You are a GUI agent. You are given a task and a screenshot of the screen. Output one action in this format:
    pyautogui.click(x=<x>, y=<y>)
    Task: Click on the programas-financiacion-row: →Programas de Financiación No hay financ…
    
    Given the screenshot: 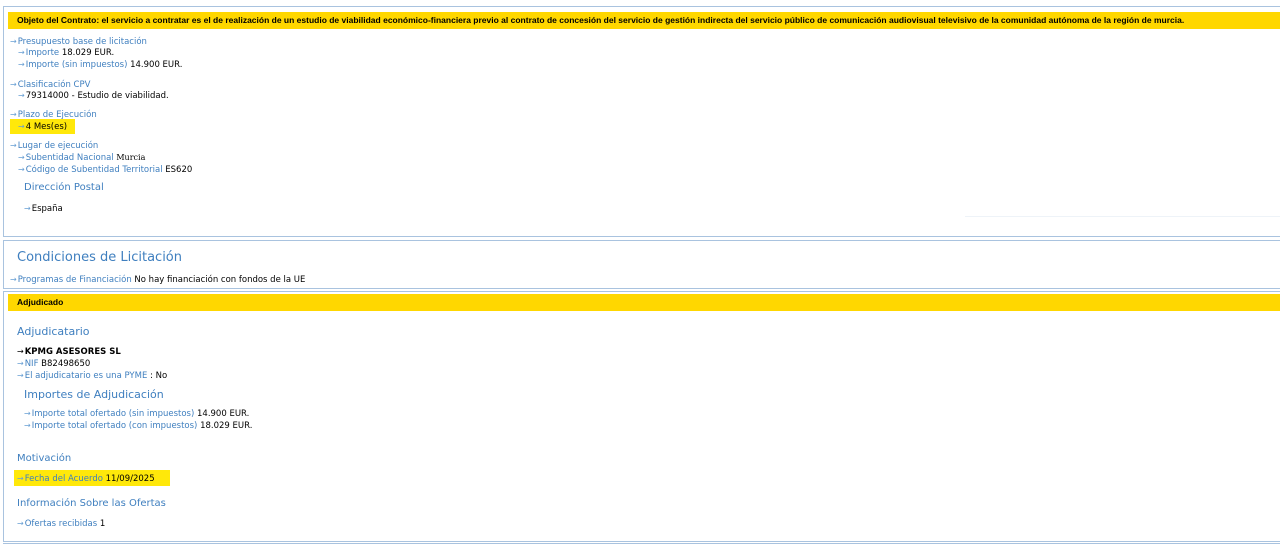 What is the action you would take?
    pyautogui.click(x=157, y=280)
    